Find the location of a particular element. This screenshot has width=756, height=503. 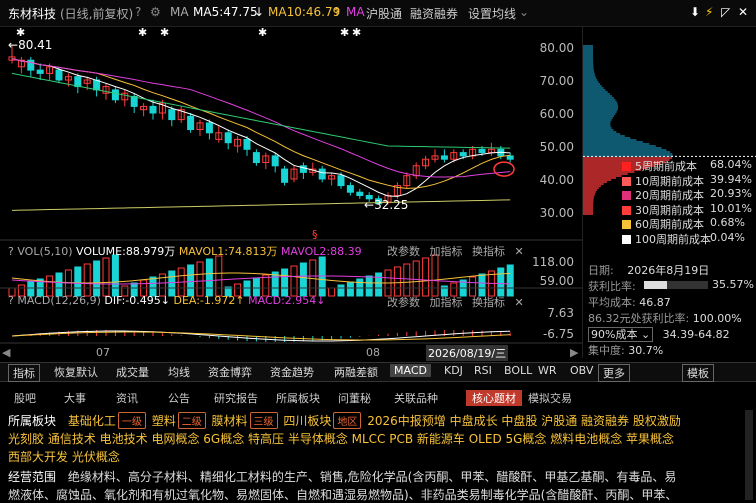

y-tick: 59.00 is located at coordinates (556, 281).